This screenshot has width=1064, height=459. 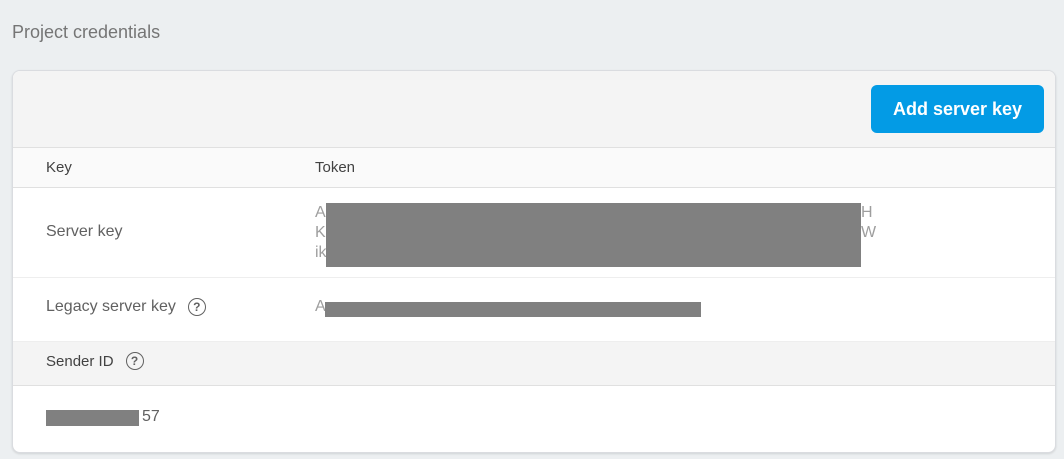 I want to click on legacy-server-key-text: Legacy server key, so click(x=111, y=306).